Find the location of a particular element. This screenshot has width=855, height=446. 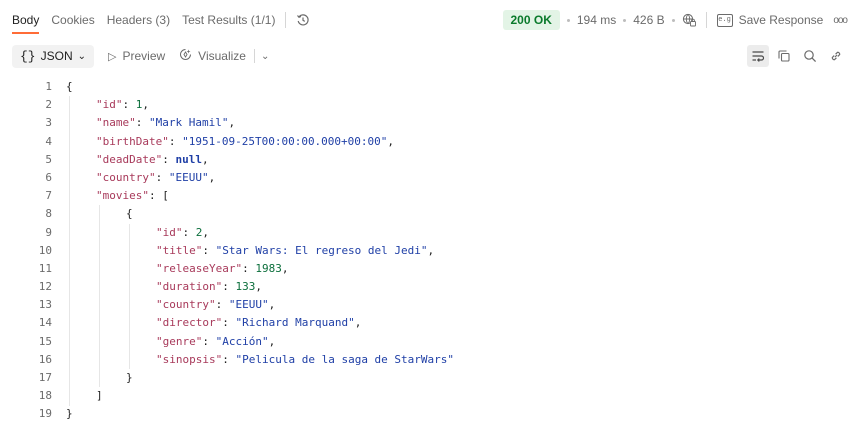

code-token: "title" is located at coordinates (179, 250).